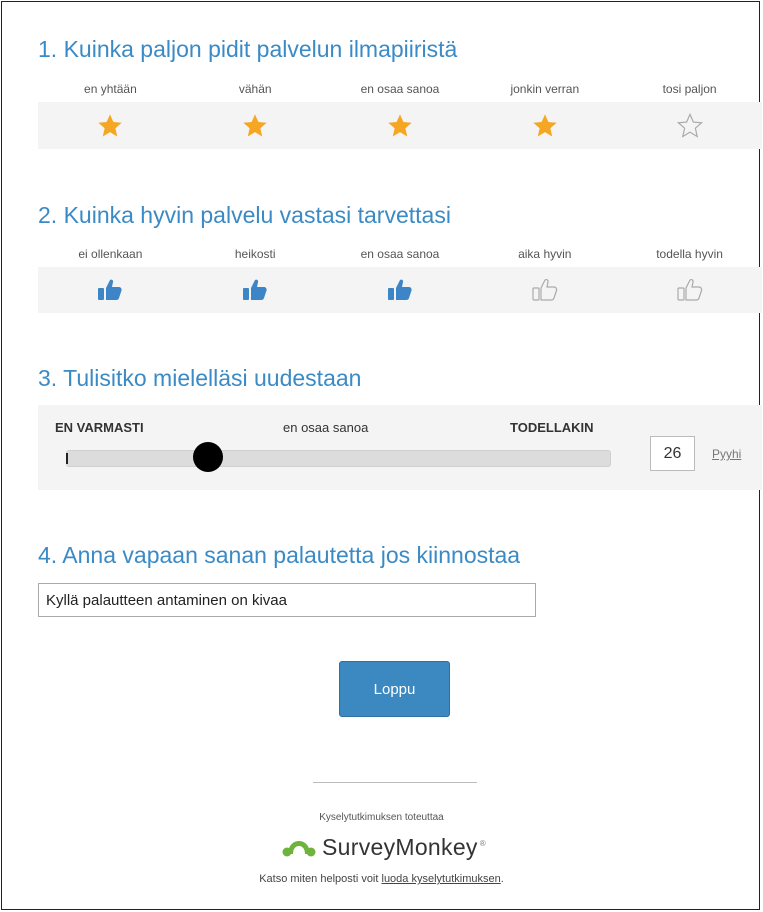  What do you see at coordinates (207, 457) in the screenshot?
I see `slider-thumb` at bounding box center [207, 457].